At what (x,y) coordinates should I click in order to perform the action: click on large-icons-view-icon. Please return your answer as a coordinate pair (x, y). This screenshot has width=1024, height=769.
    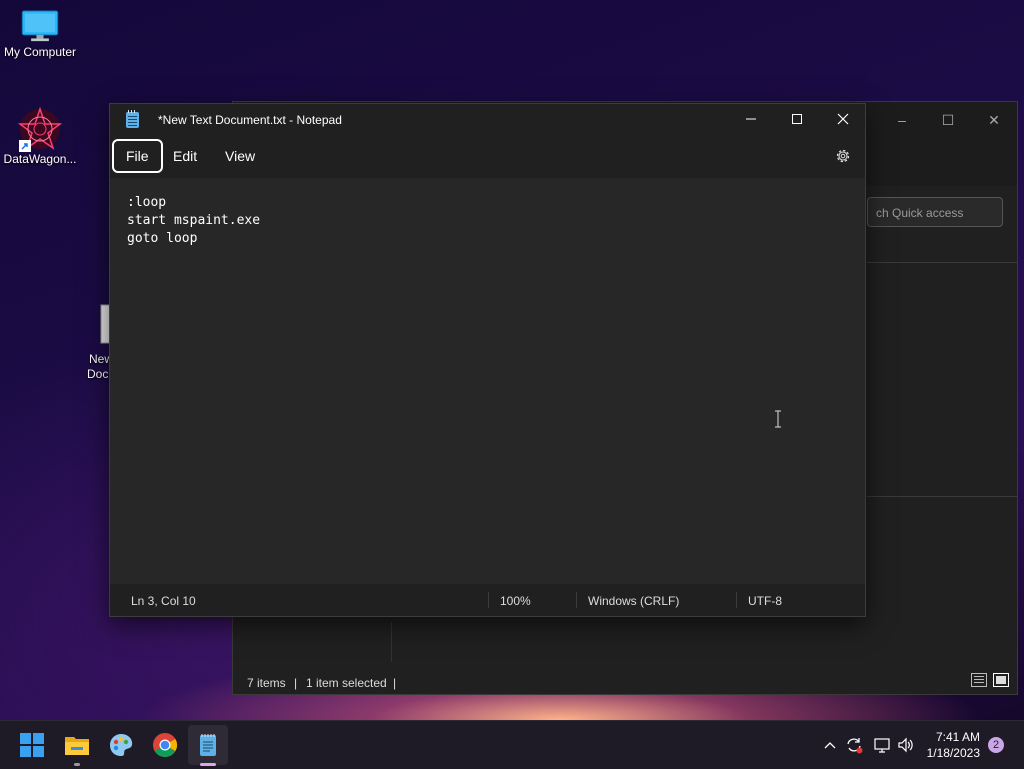
    Looking at the image, I should click on (1001, 680).